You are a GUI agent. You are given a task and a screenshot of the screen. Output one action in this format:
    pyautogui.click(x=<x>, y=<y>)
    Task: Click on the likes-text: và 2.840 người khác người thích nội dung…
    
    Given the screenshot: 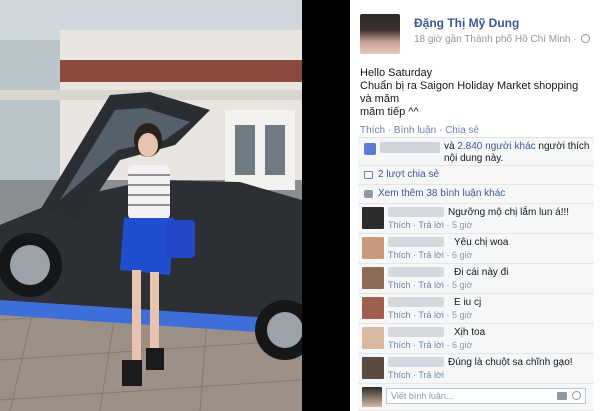 What is the action you would take?
    pyautogui.click(x=517, y=153)
    